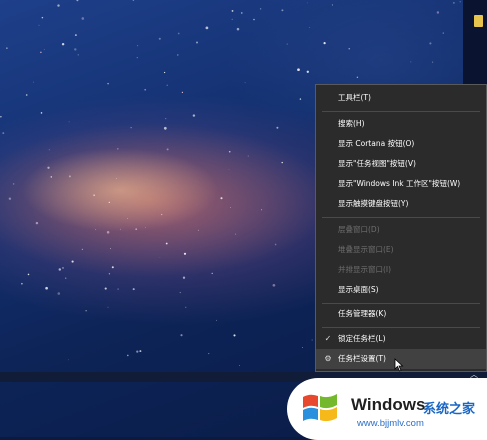 This screenshot has height=440, width=487. What do you see at coordinates (401, 144) in the screenshot?
I see `menu-item-show-cortana: 显示 Cortana 按钮(O)` at bounding box center [401, 144].